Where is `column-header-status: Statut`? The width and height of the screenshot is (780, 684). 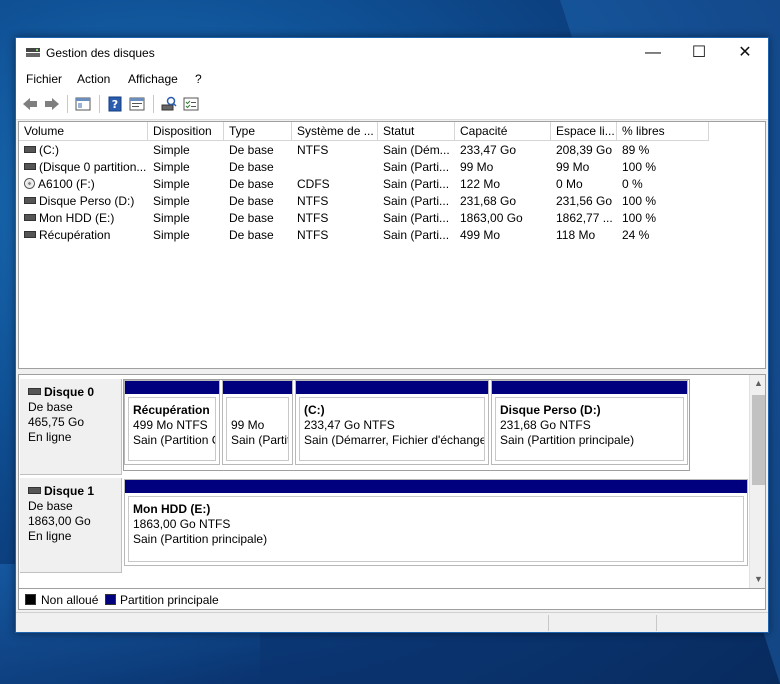 column-header-status: Statut is located at coordinates (416, 131).